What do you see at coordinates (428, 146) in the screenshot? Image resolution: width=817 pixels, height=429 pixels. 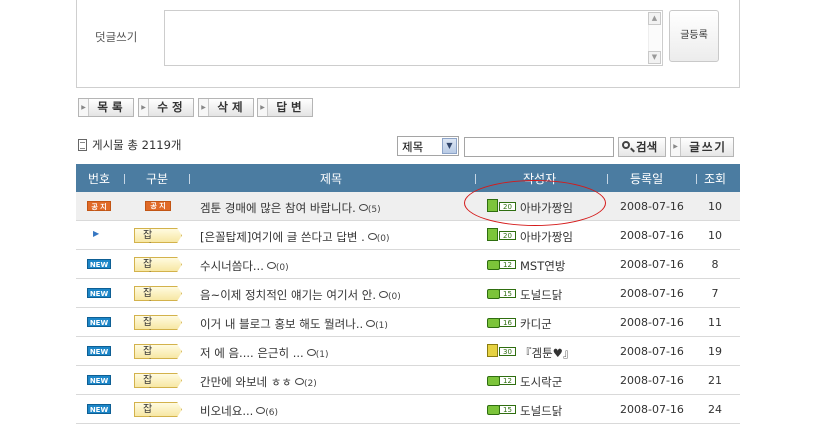 I see `search-field-select: 제목 ▼` at bounding box center [428, 146].